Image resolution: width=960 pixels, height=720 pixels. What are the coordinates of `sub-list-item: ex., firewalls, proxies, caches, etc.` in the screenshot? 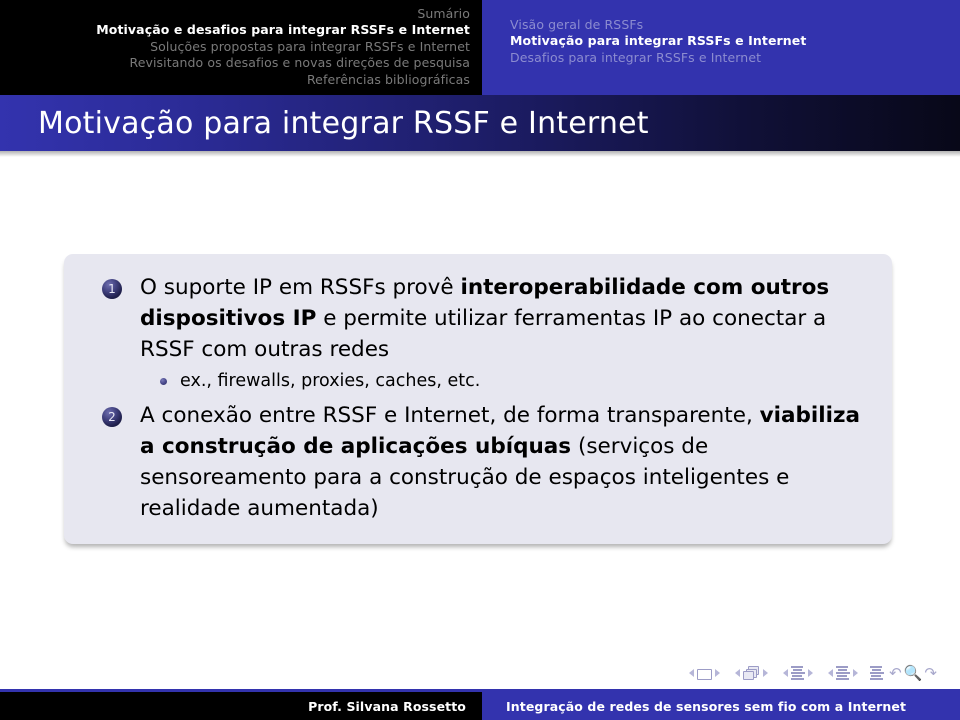 It's located at (503, 381).